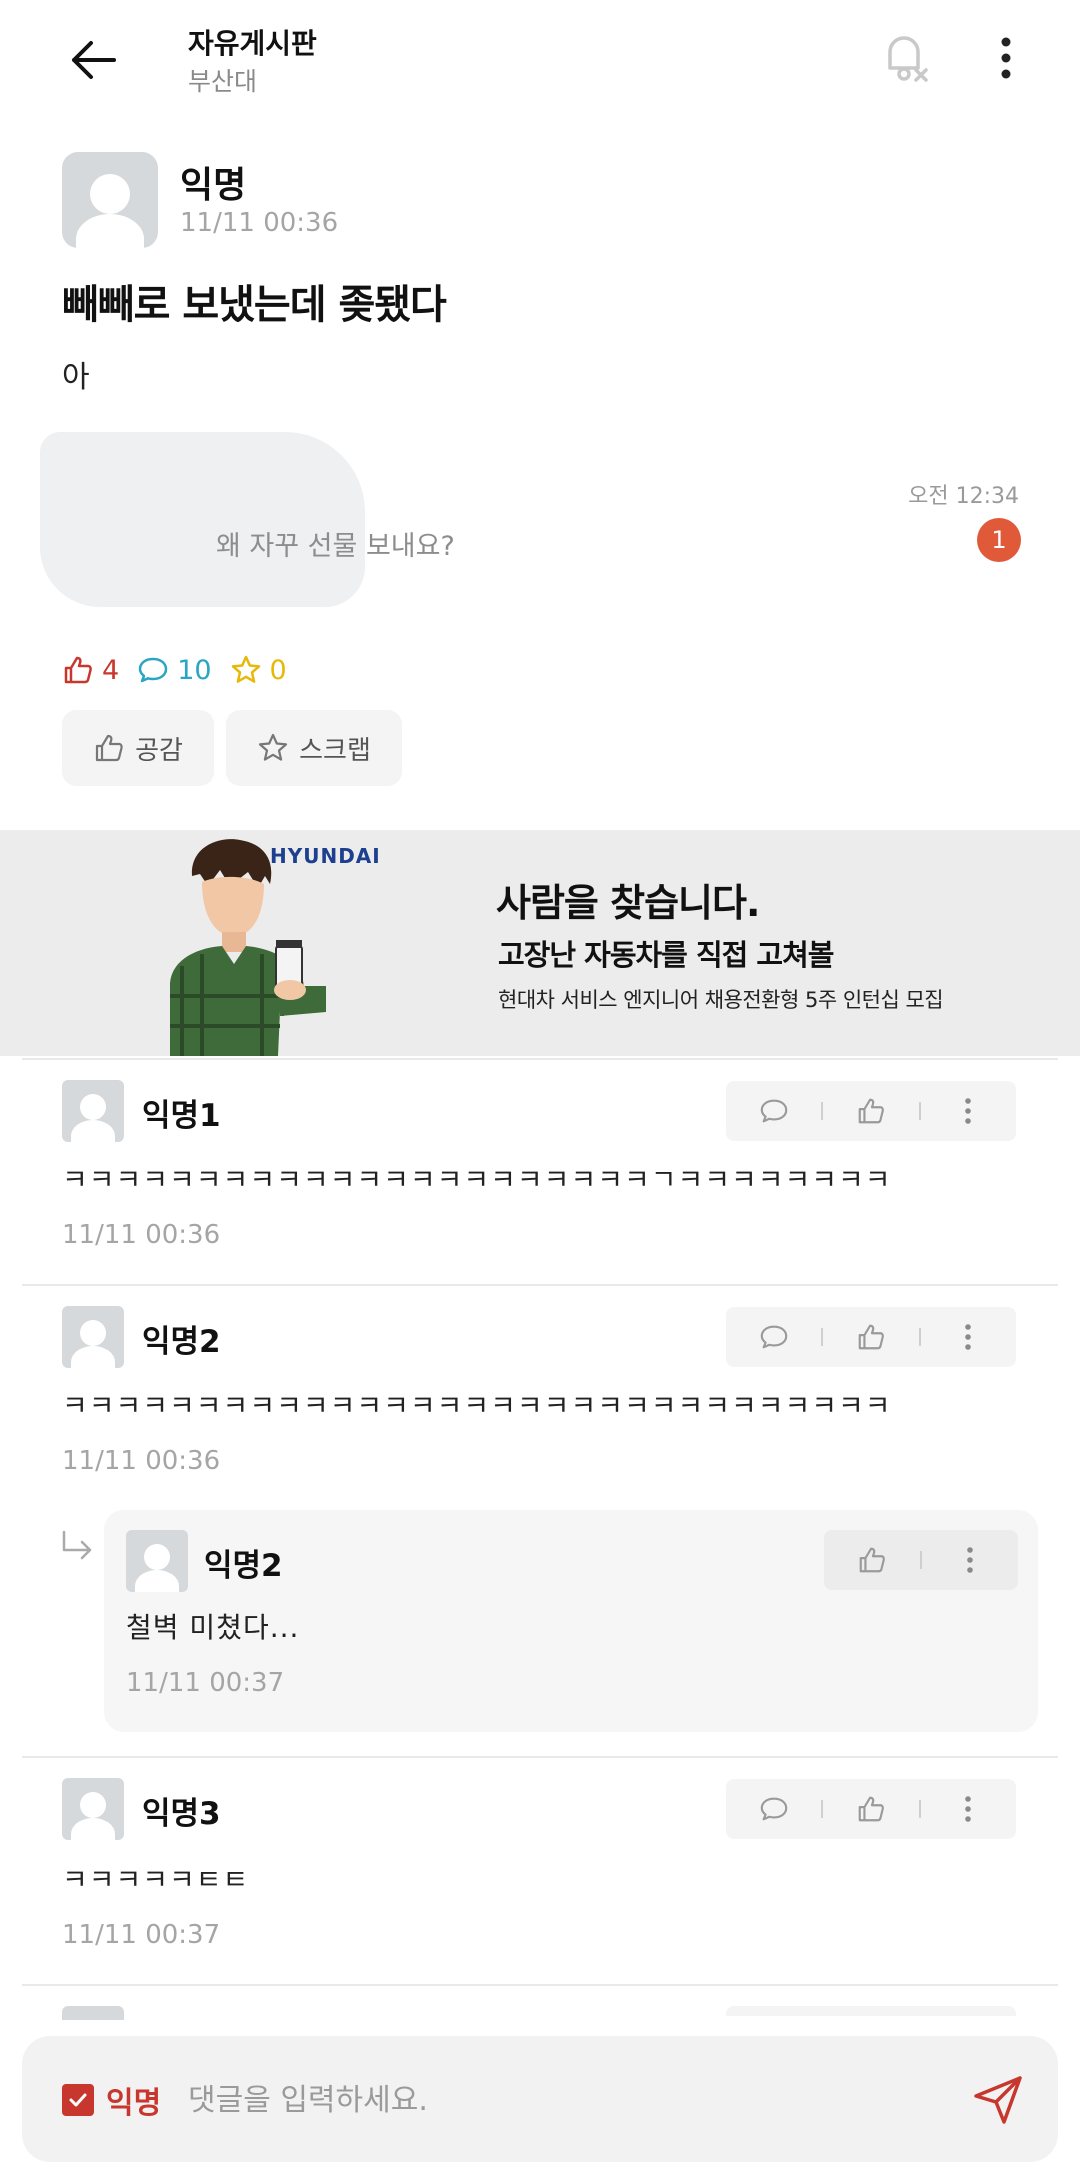 The width and height of the screenshot is (1080, 2169). What do you see at coordinates (76, 377) in the screenshot?
I see `post-body: 아` at bounding box center [76, 377].